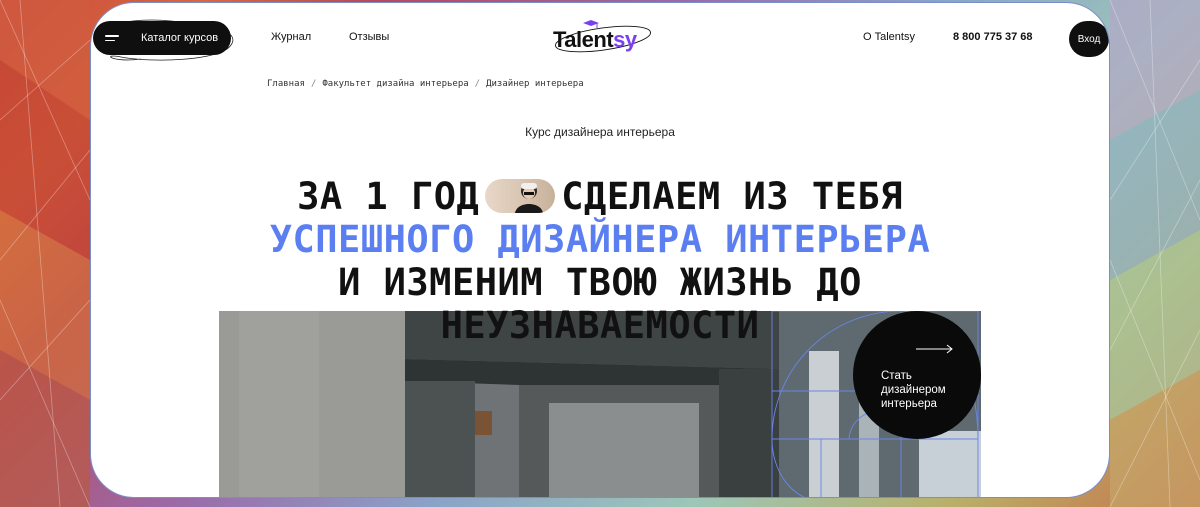  What do you see at coordinates (732, 196) in the screenshot?
I see `hero-line1-end: СДЕЛАЕМ ИЗ ТЕБЯ` at bounding box center [732, 196].